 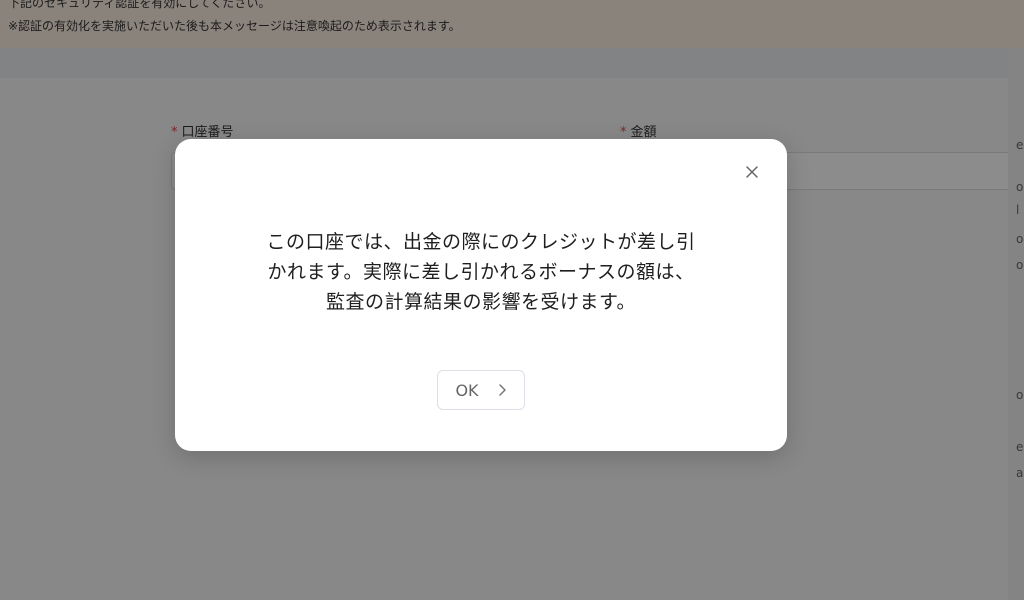 What do you see at coordinates (467, 390) in the screenshot?
I see `ok-button-label: OK` at bounding box center [467, 390].